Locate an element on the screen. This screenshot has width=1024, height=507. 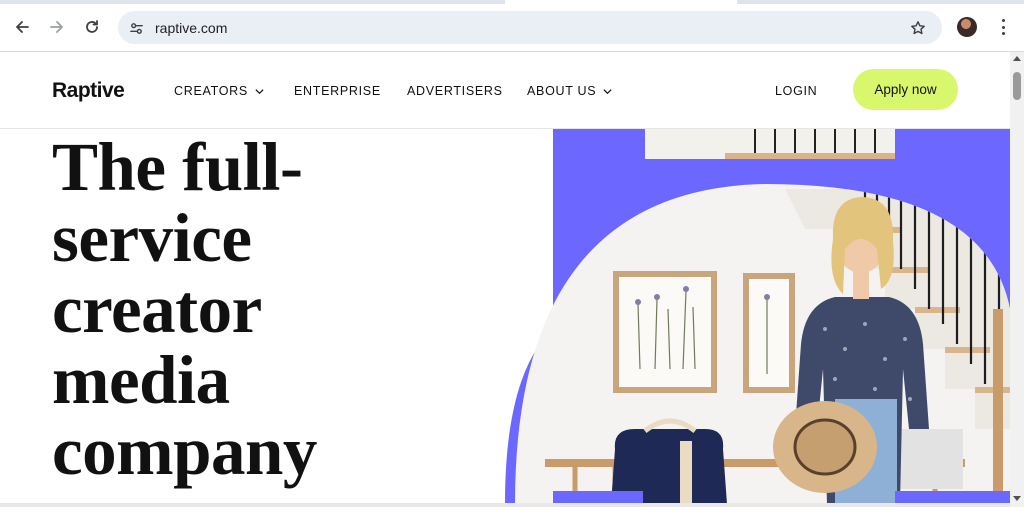
tune-icon is located at coordinates (136, 28).